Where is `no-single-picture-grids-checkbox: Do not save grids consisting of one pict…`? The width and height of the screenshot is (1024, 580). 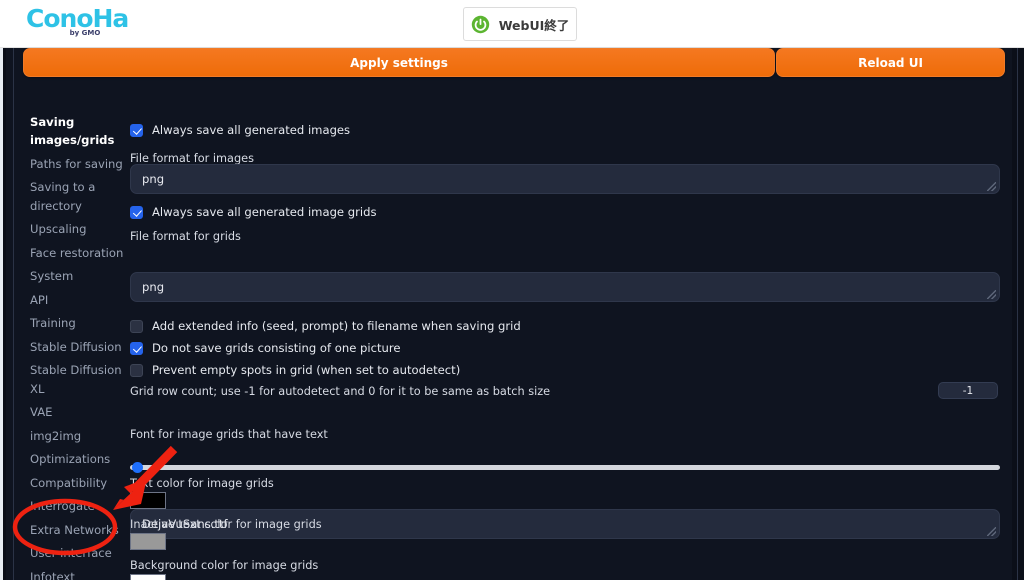
no-single-picture-grids-checkbox: Do not save grids consisting of one pict… is located at coordinates (265, 348).